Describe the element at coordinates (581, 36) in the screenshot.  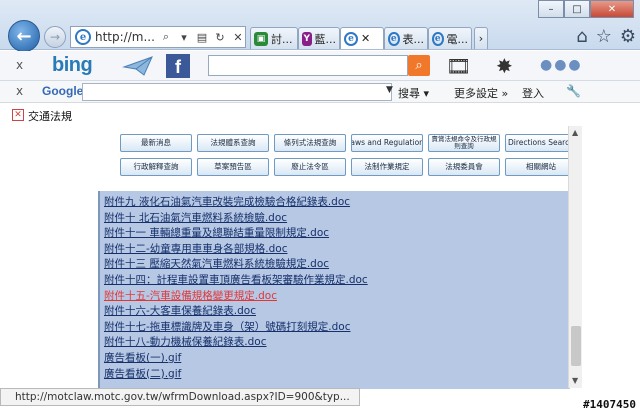
I see `home-icon: ⌂` at that location.